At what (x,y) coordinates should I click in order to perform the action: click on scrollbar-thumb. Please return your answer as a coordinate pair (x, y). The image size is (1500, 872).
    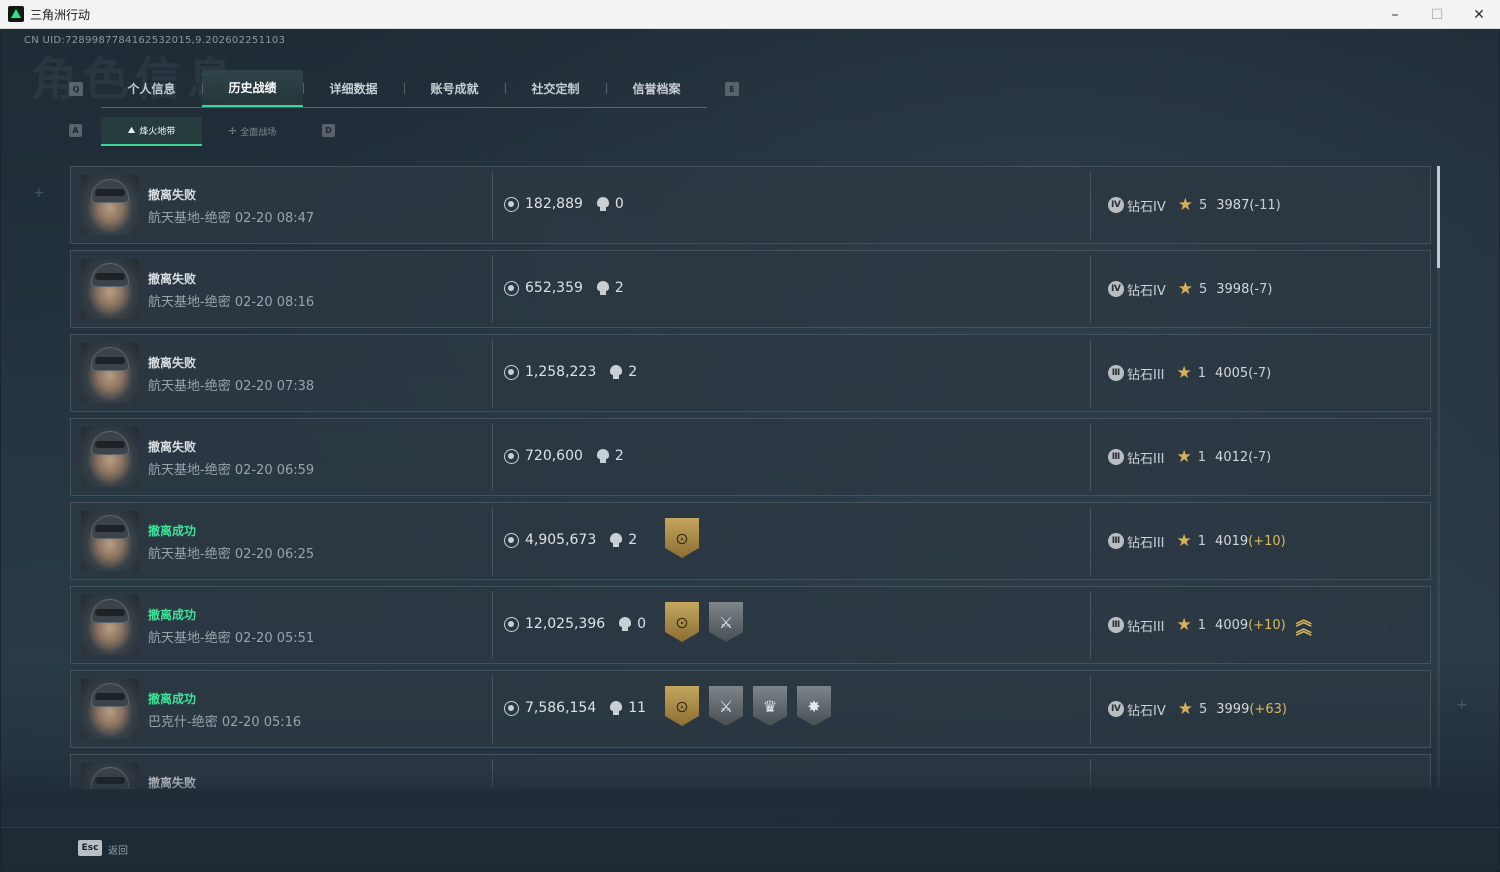
    Looking at the image, I should click on (1438, 217).